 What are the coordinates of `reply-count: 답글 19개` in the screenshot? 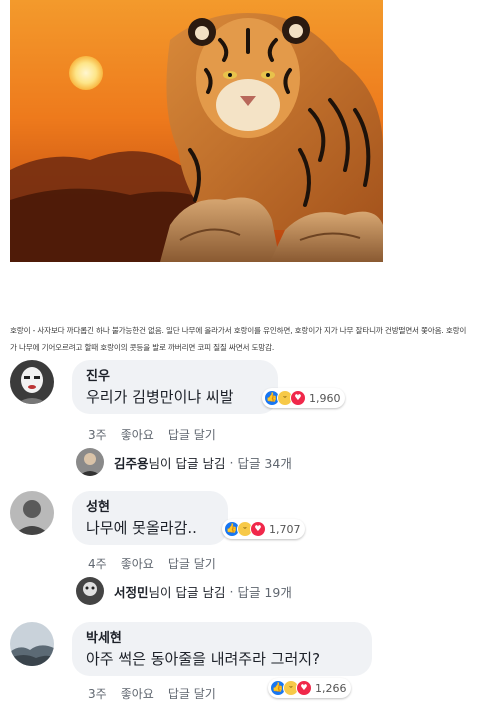 It's located at (264, 591).